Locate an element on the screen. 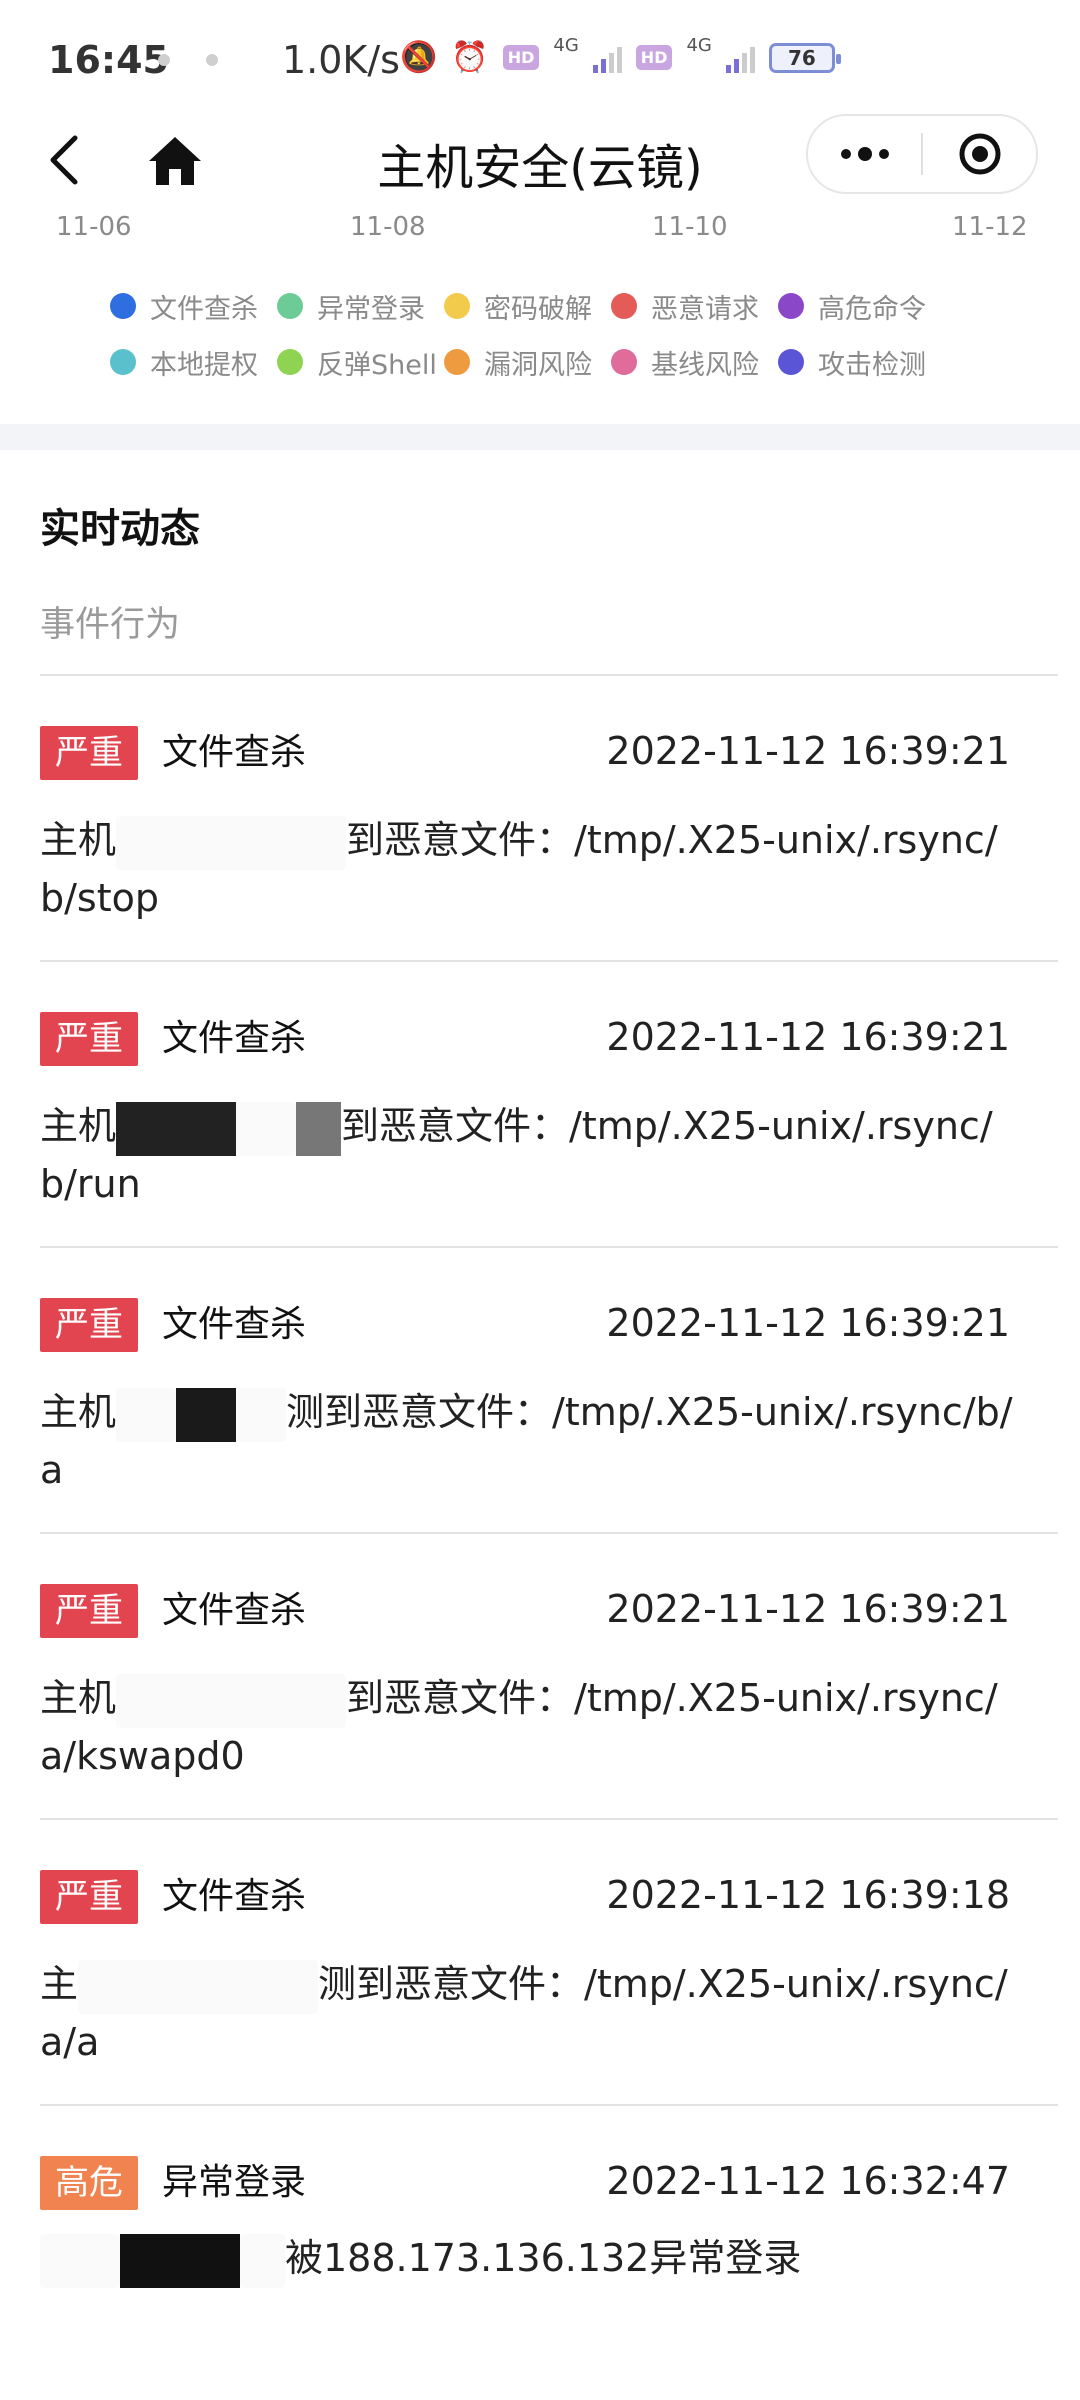 The height and width of the screenshot is (2400, 1080). section-divider is located at coordinates (540, 437).